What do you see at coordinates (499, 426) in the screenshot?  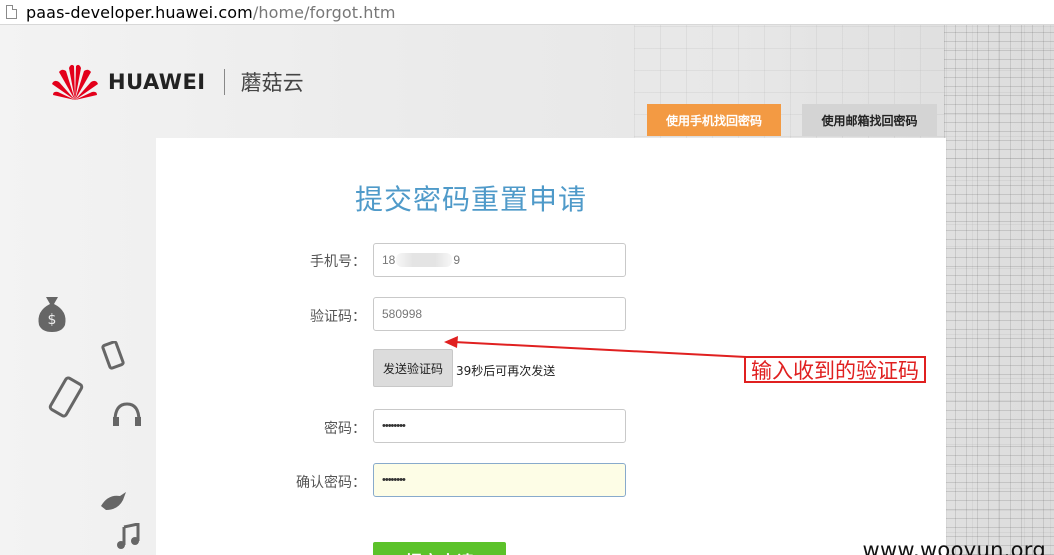 I see `password-input: ••••••••` at bounding box center [499, 426].